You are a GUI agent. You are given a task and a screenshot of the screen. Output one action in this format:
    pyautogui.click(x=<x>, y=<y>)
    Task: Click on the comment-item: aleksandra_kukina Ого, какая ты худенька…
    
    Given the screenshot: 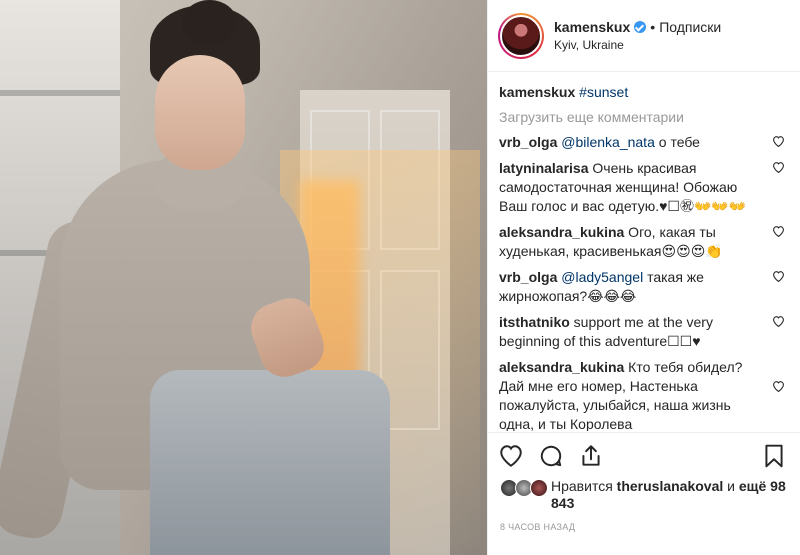 What is the action you would take?
    pyautogui.click(x=642, y=242)
    